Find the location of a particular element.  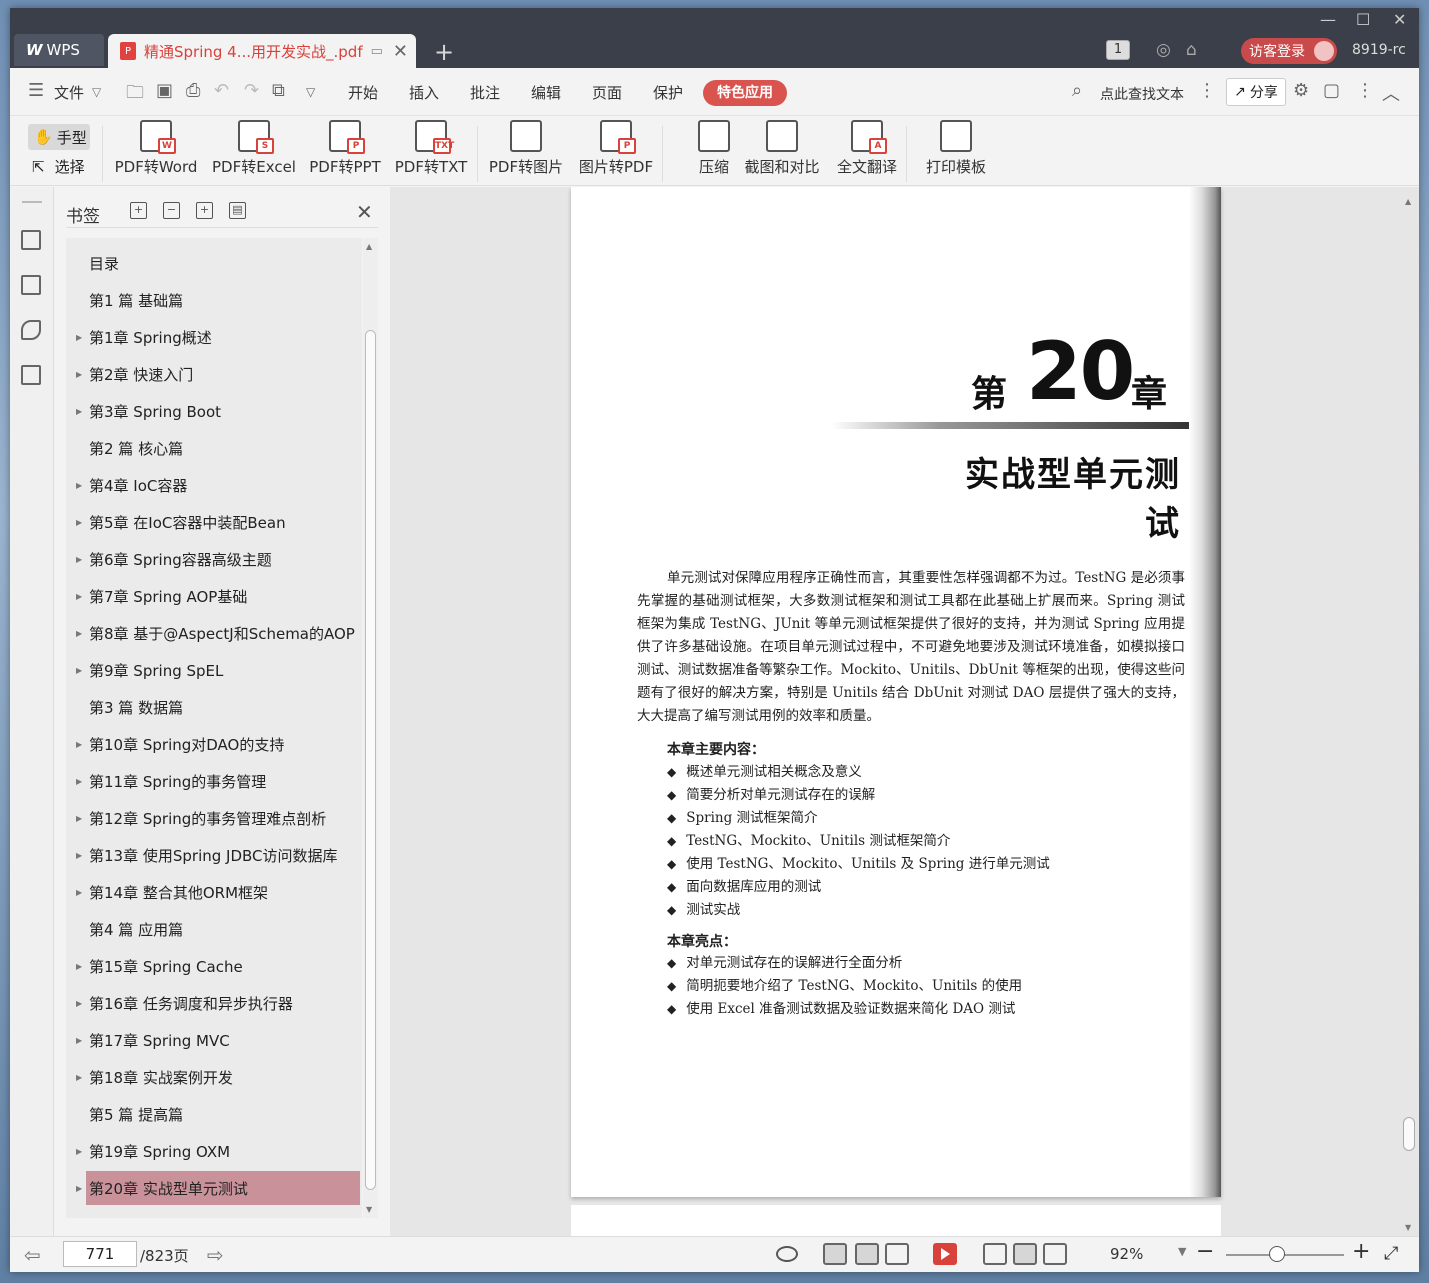

print-icon: ⎙ is located at coordinates (193, 90).